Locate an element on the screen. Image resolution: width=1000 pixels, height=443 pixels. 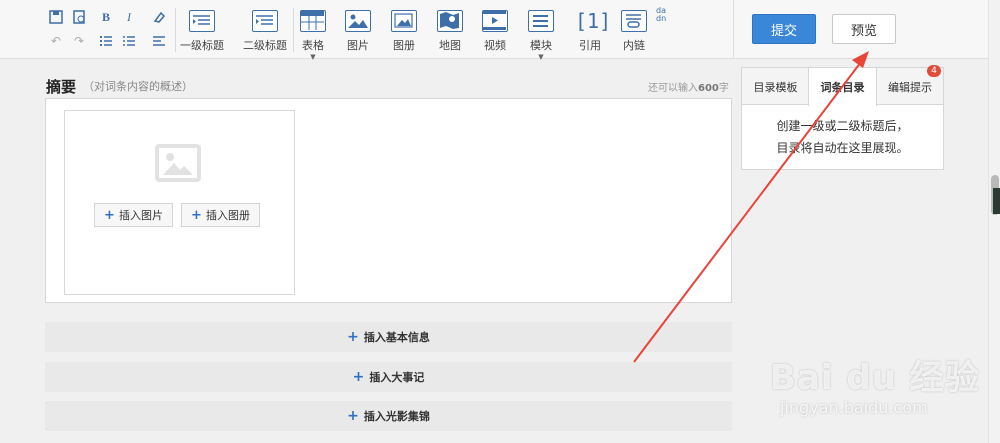
heading1-button: 一级标题 is located at coordinates (202, 31).